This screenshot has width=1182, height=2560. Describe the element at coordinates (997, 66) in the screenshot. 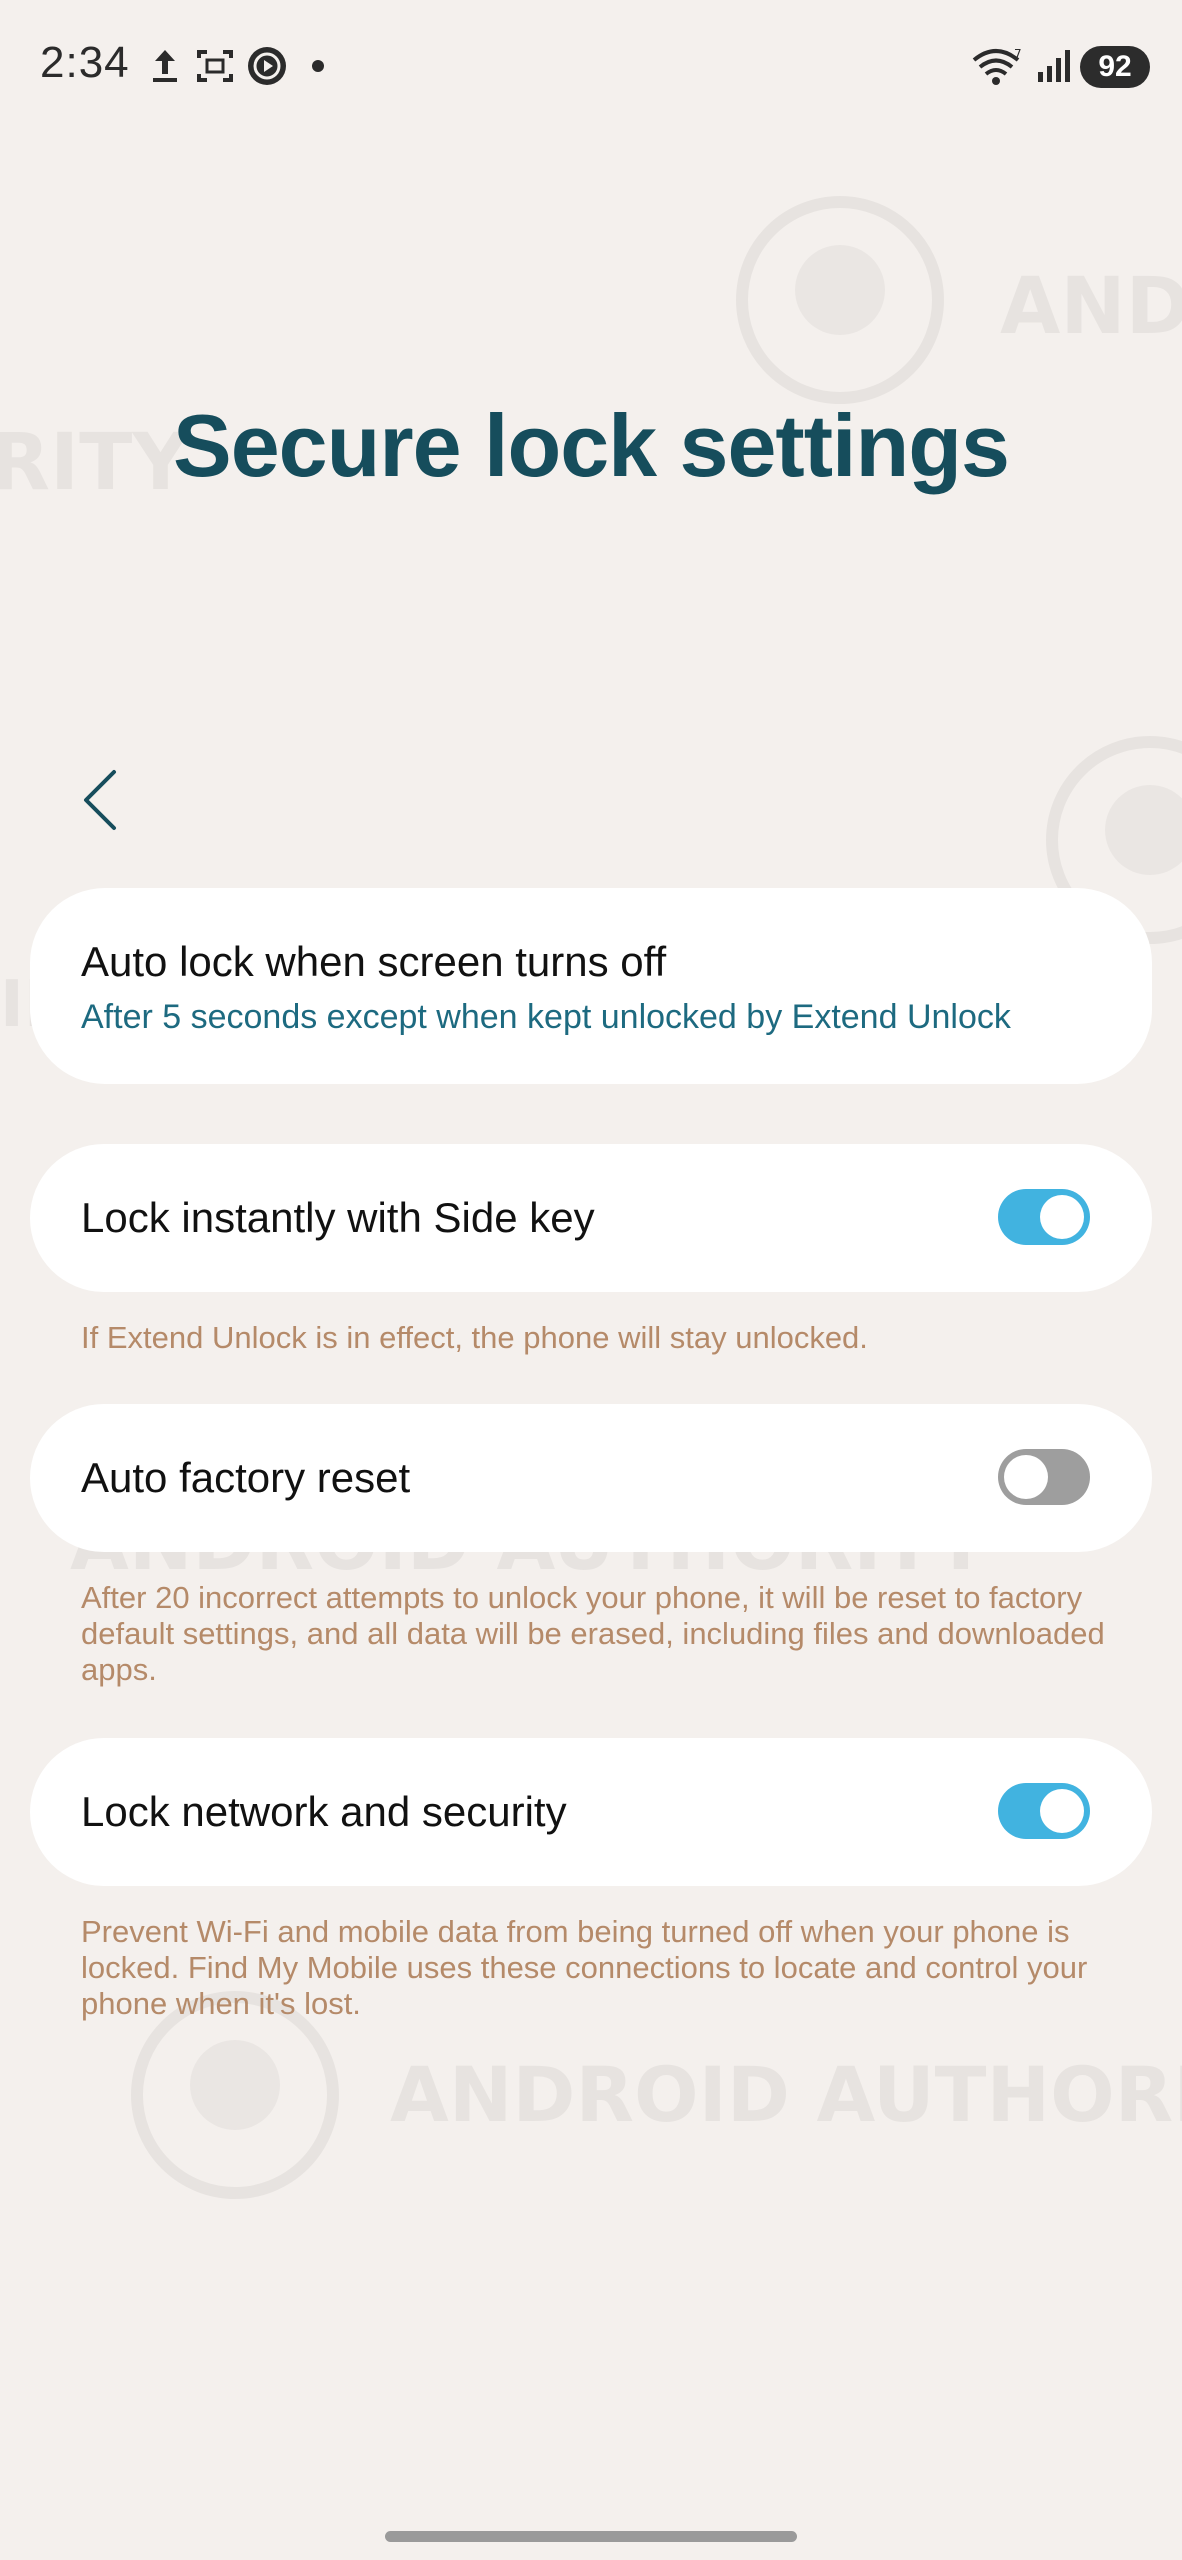

I see `wifi-icon: 7` at that location.